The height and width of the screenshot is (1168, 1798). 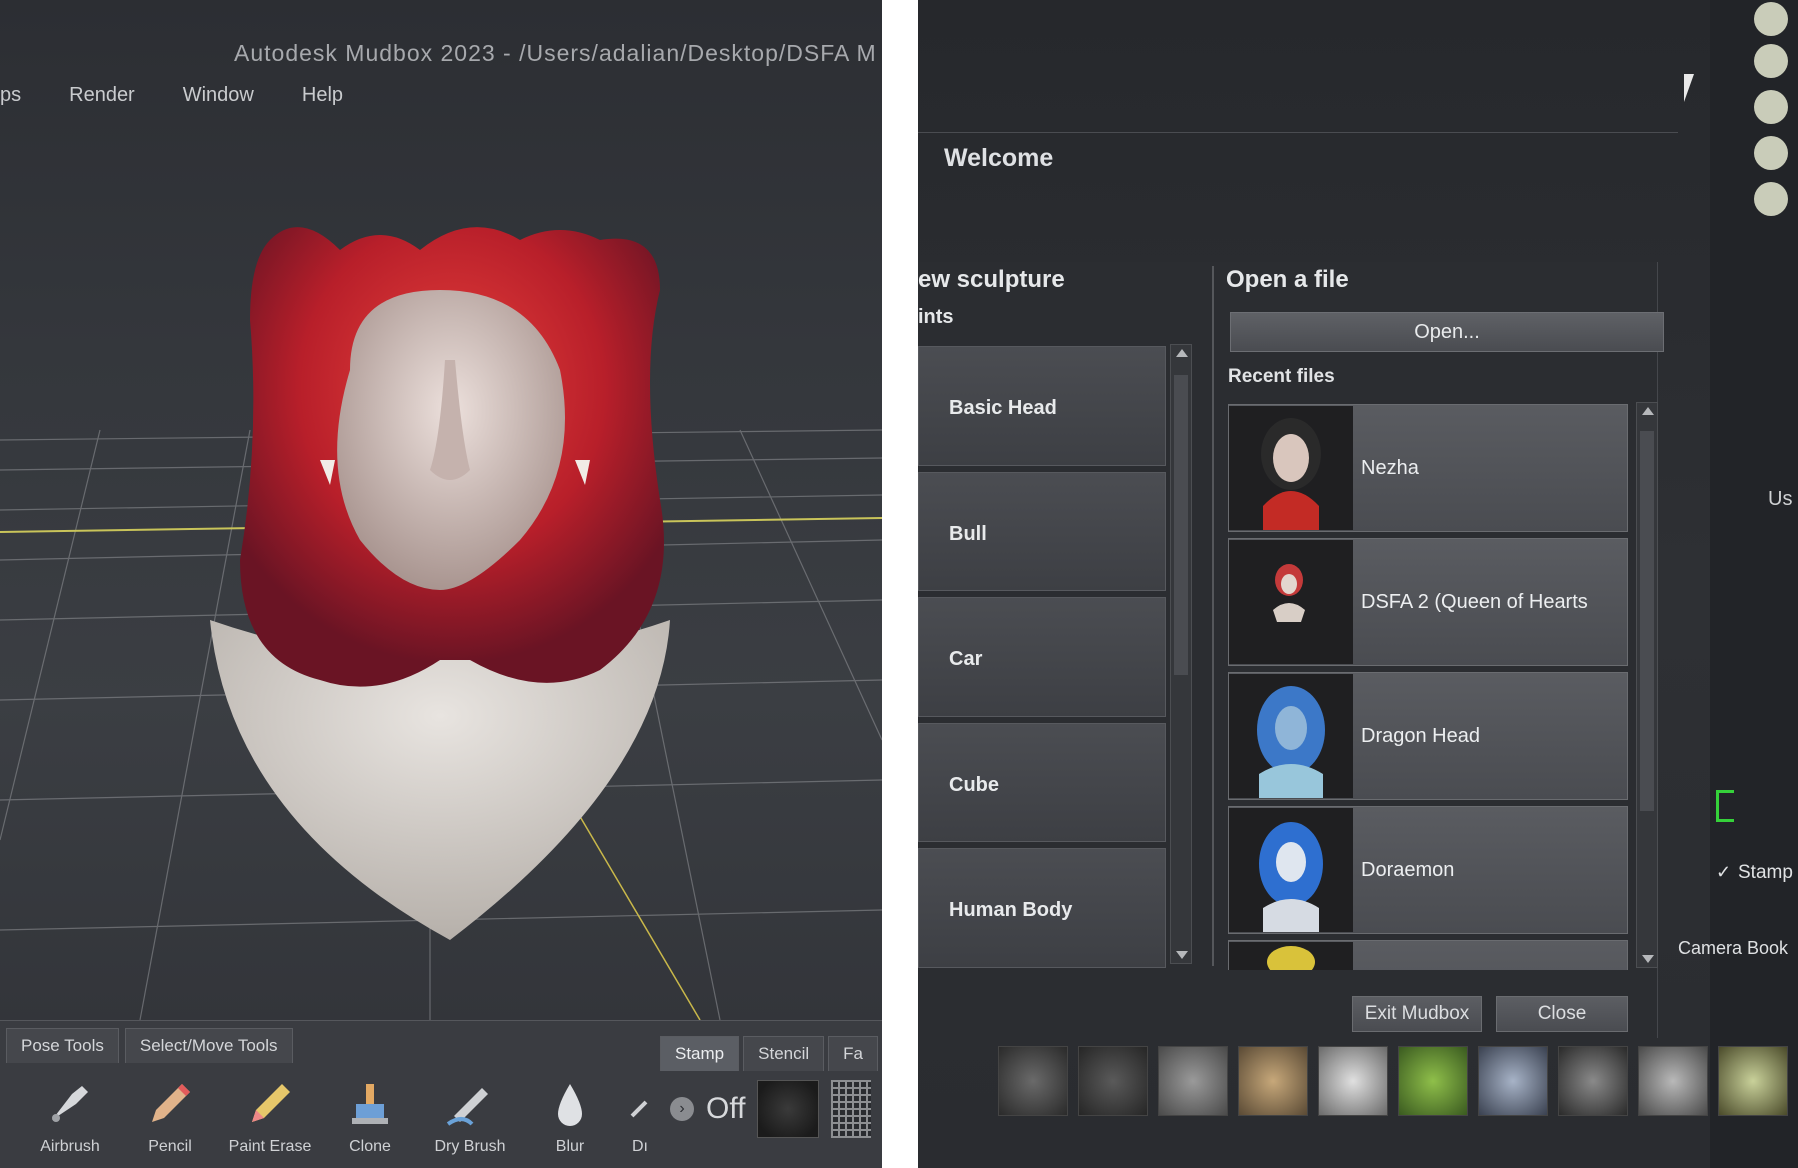 What do you see at coordinates (1003, 408) in the screenshot?
I see `sculpture-label: Basic Head` at bounding box center [1003, 408].